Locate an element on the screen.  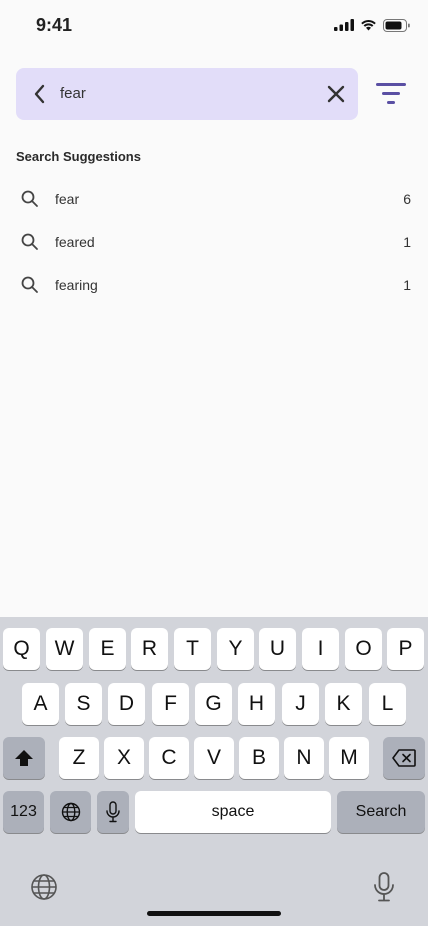
key-u: U is located at coordinates (277, 649).